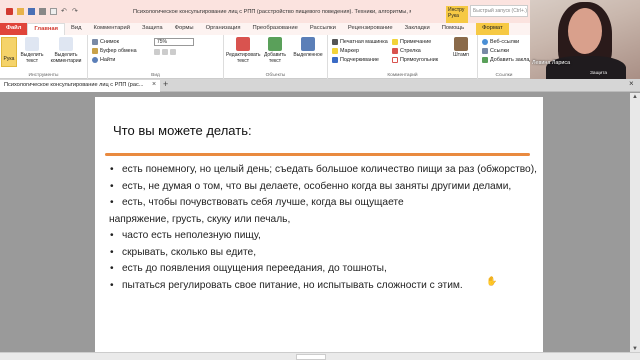 The image size is (640, 360). Describe the element at coordinates (191, 235) in the screenshot. I see `list-item-text: часто есть неполезную пищу,` at that location.